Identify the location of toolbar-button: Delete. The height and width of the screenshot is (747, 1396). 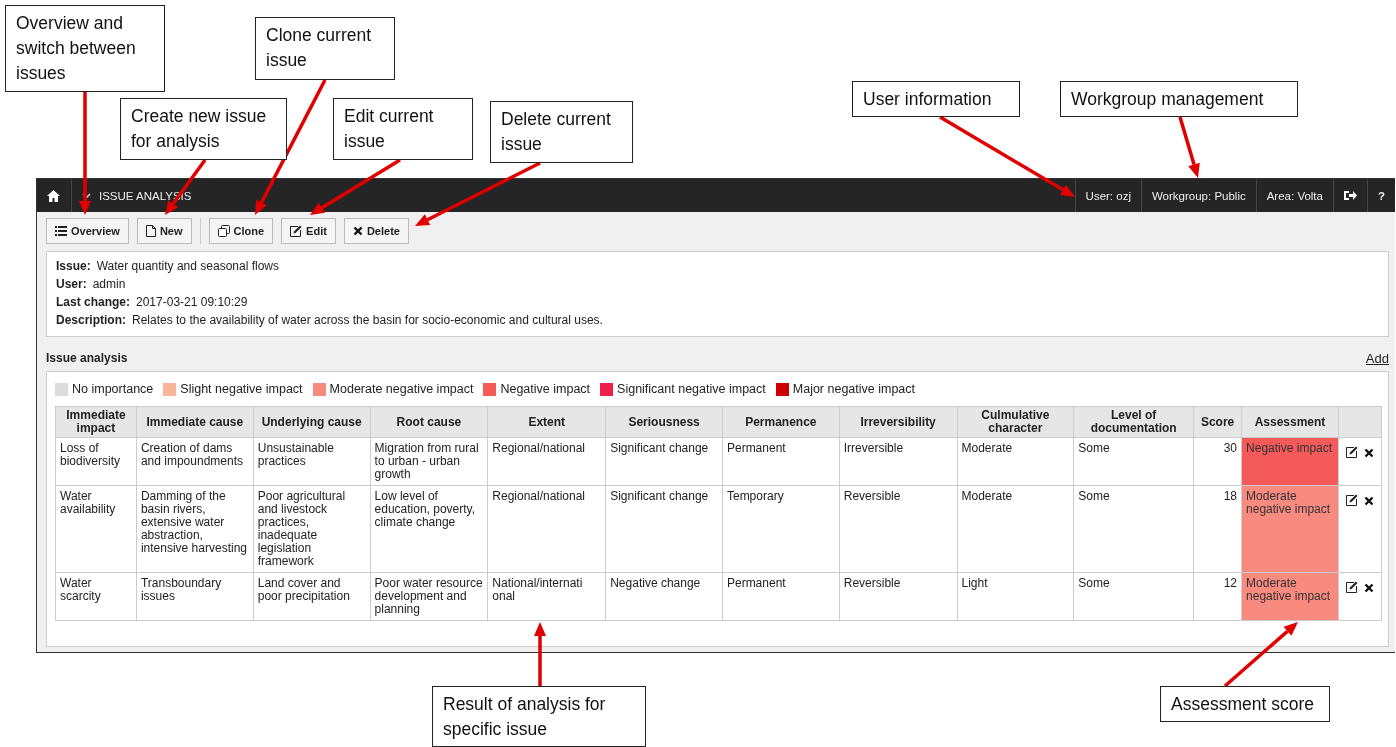
(376, 231).